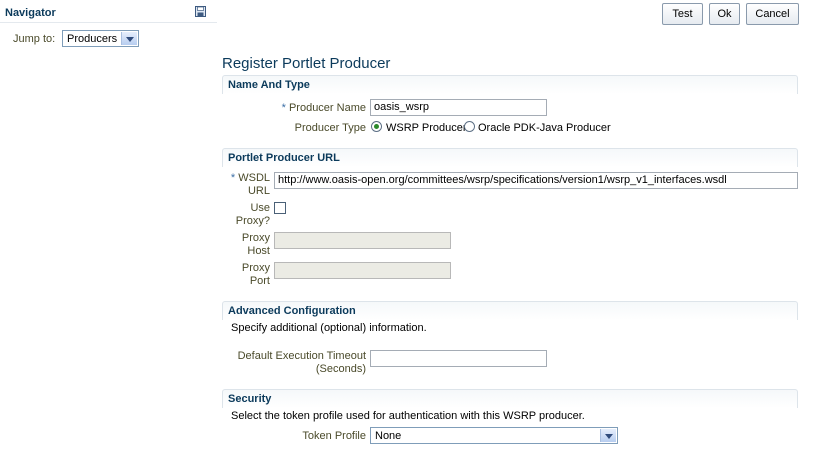  I want to click on token-profile-label: Token Profile, so click(334, 436).